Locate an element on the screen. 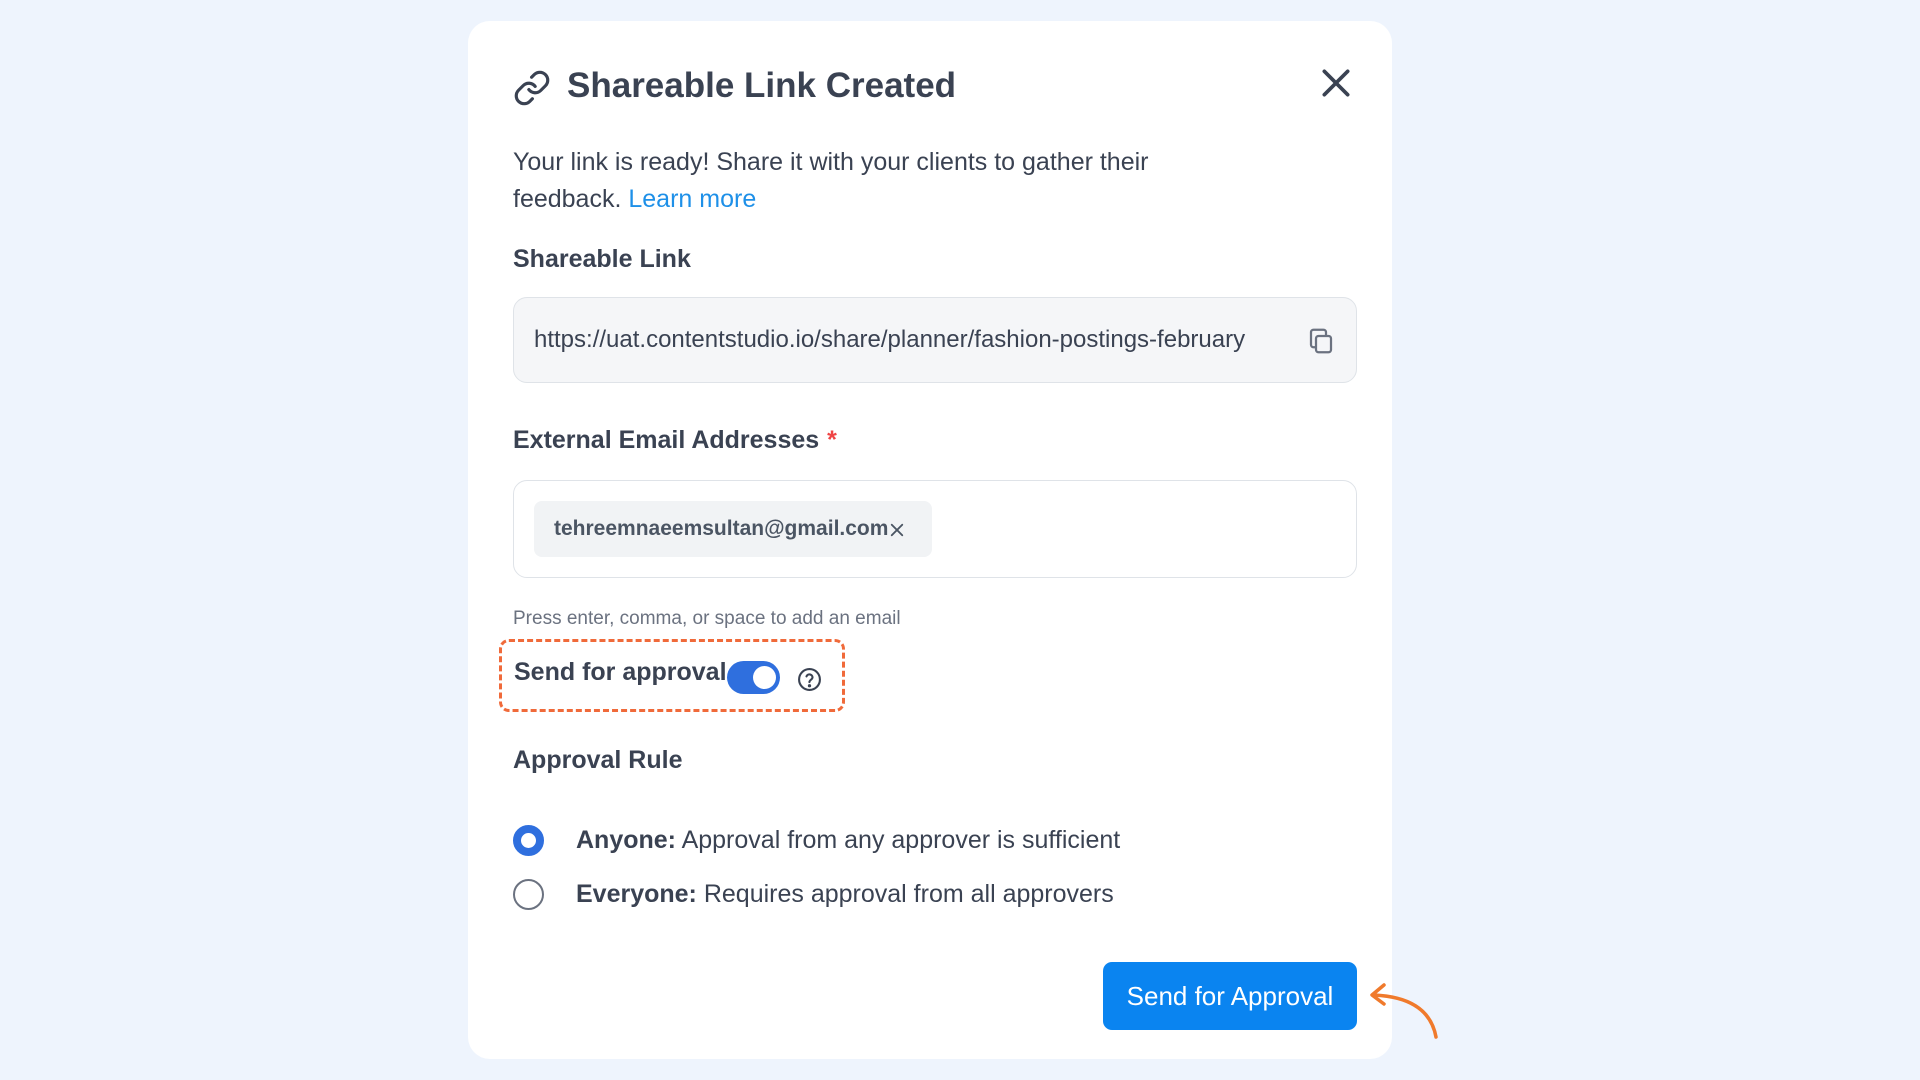 This screenshot has height=1080, width=1920. email-addresses-label-text: External Email Addresses is located at coordinates (666, 440).